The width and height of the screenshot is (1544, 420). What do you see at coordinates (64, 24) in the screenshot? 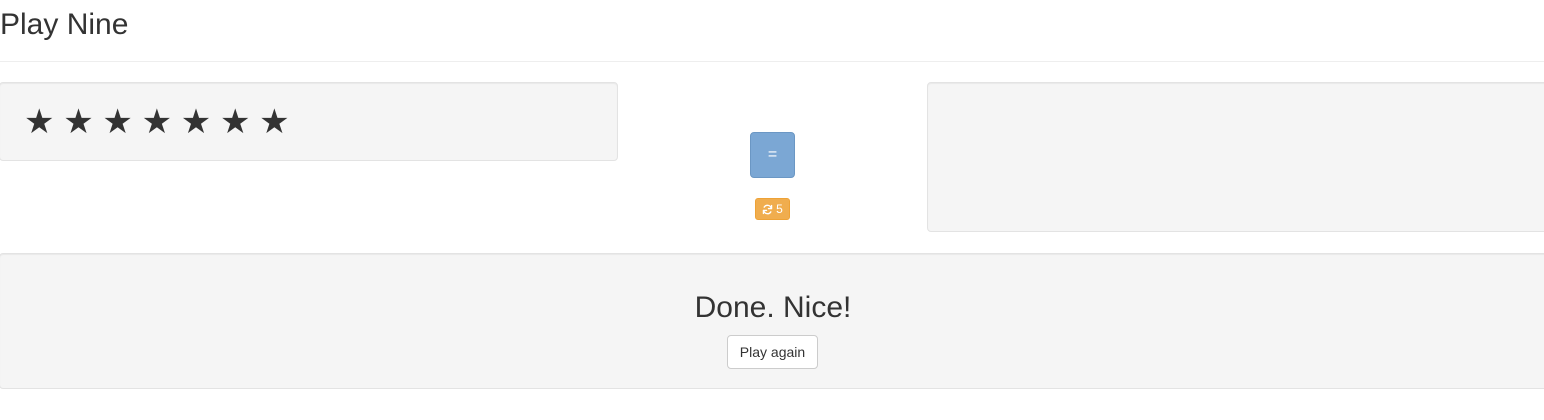
I see `page-title: Play Nine` at bounding box center [64, 24].